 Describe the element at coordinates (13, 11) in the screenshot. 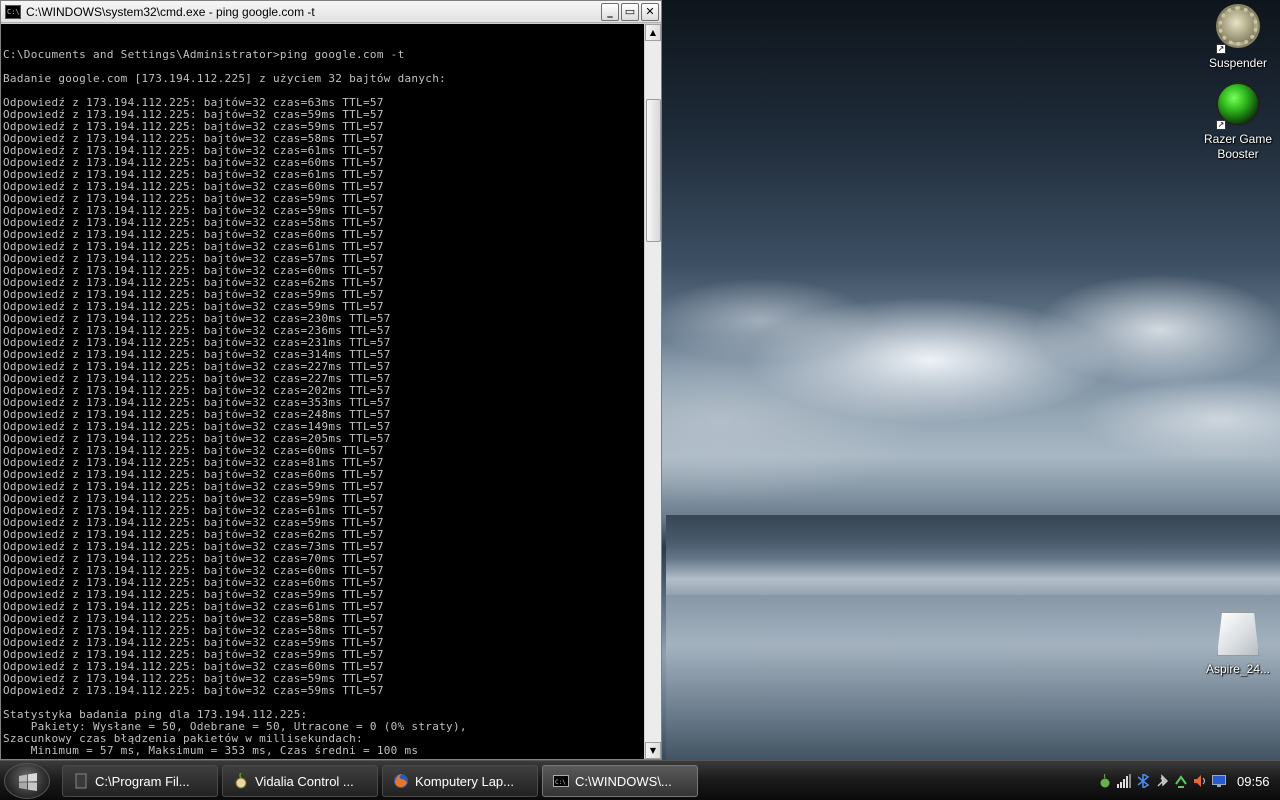

I see `cmd-app-icon: C:\` at that location.